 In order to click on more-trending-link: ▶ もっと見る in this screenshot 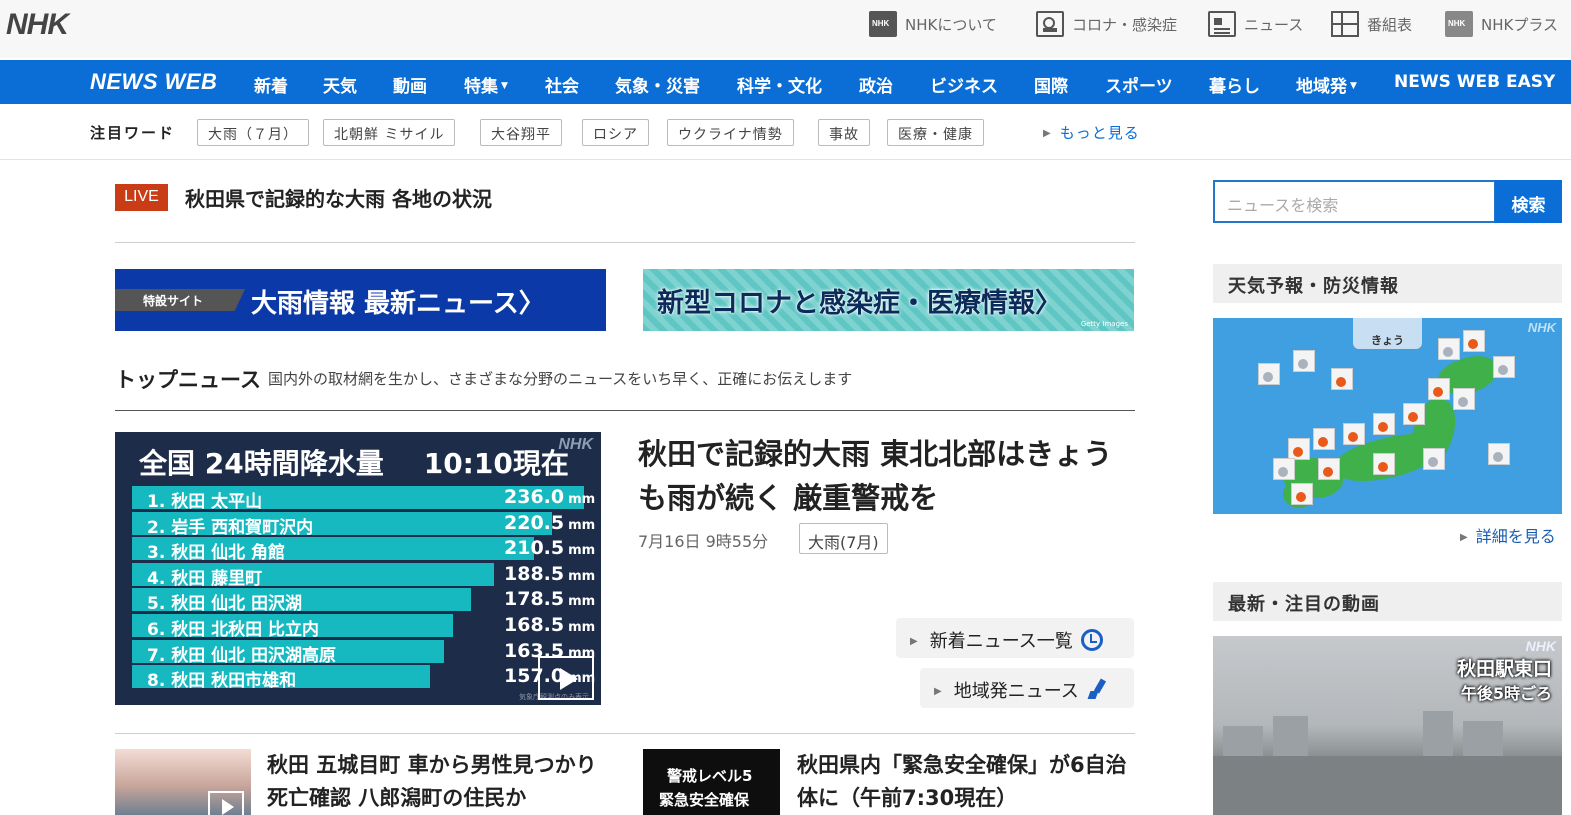, I will do `click(1091, 132)`.